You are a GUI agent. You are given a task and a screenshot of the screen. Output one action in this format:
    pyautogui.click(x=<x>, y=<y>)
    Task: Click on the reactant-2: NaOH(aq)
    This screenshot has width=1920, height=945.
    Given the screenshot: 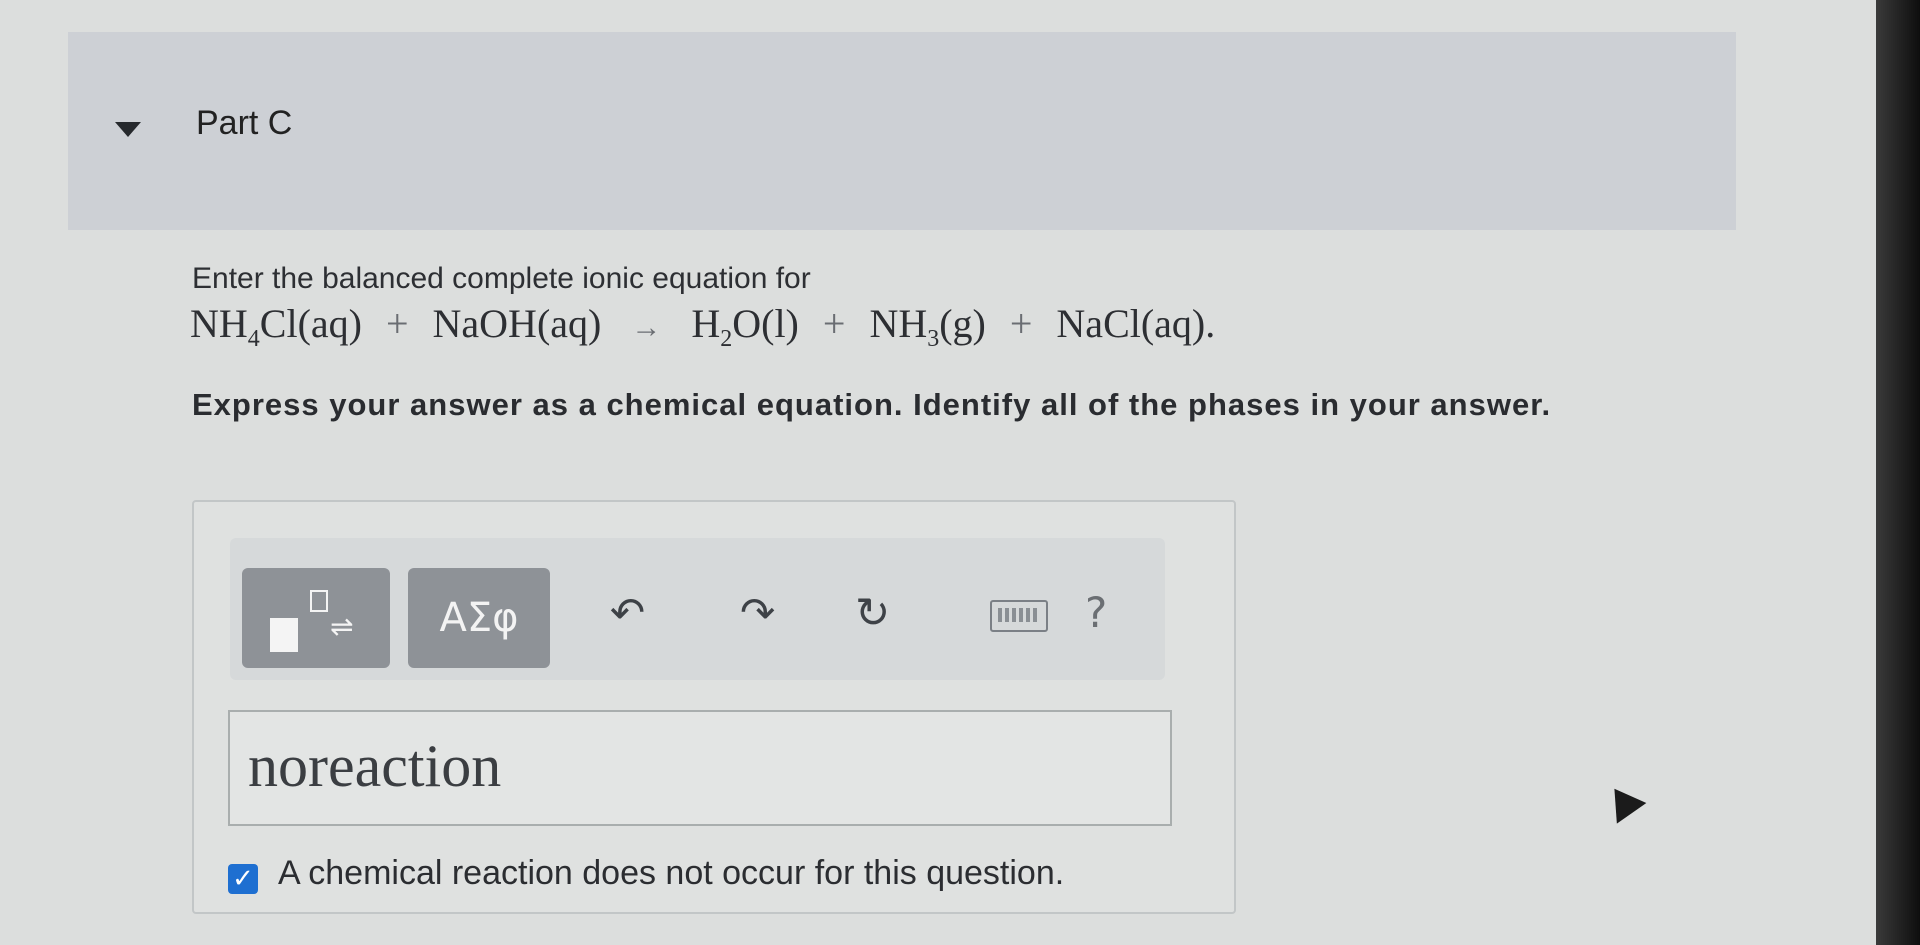 What is the action you would take?
    pyautogui.click(x=517, y=323)
    